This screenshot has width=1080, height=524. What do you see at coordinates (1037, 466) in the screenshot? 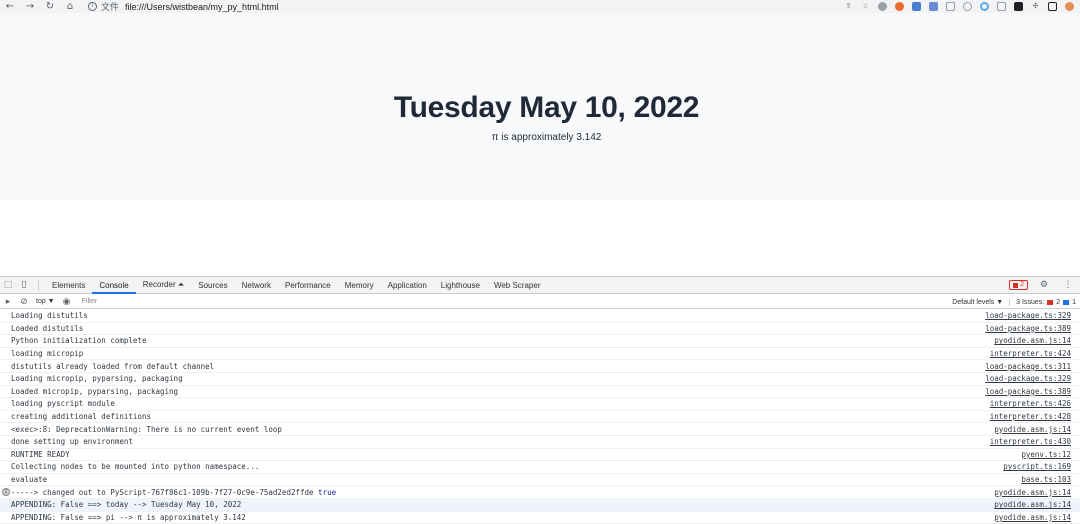
I see `console-source-link: pyscript.ts:169` at bounding box center [1037, 466].